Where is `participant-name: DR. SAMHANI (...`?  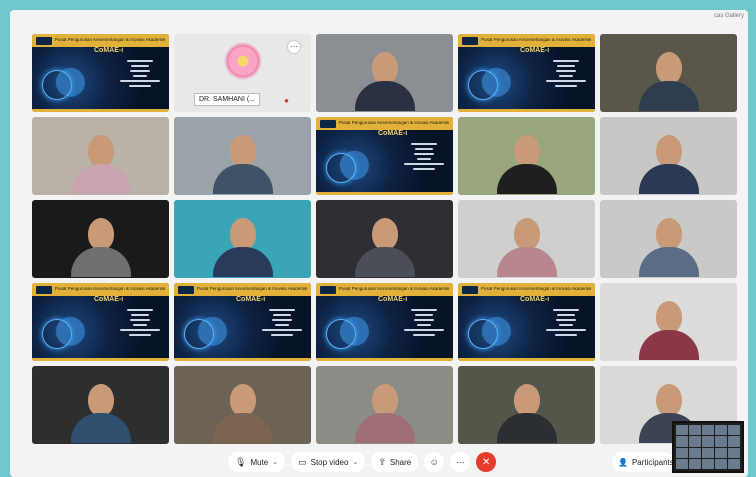 participant-name: DR. SAMHANI (... is located at coordinates (227, 99).